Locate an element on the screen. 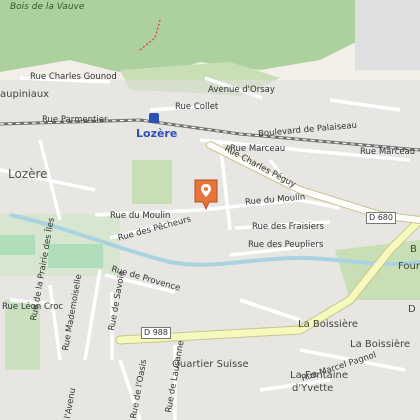 The height and width of the screenshot is (420, 420). road-label: Rue des Peupliers is located at coordinates (286, 245).